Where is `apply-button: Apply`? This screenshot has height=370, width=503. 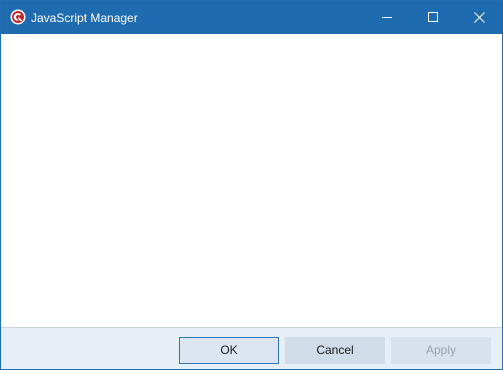
apply-button: Apply is located at coordinates (441, 350).